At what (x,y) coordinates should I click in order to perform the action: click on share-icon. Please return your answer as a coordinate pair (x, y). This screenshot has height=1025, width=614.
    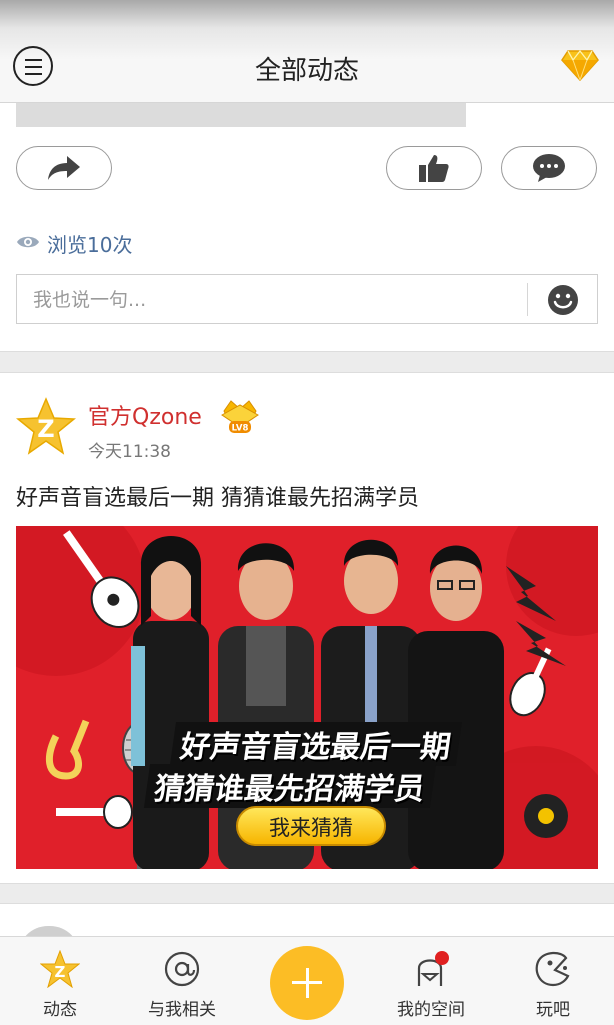
    Looking at the image, I should click on (64, 168).